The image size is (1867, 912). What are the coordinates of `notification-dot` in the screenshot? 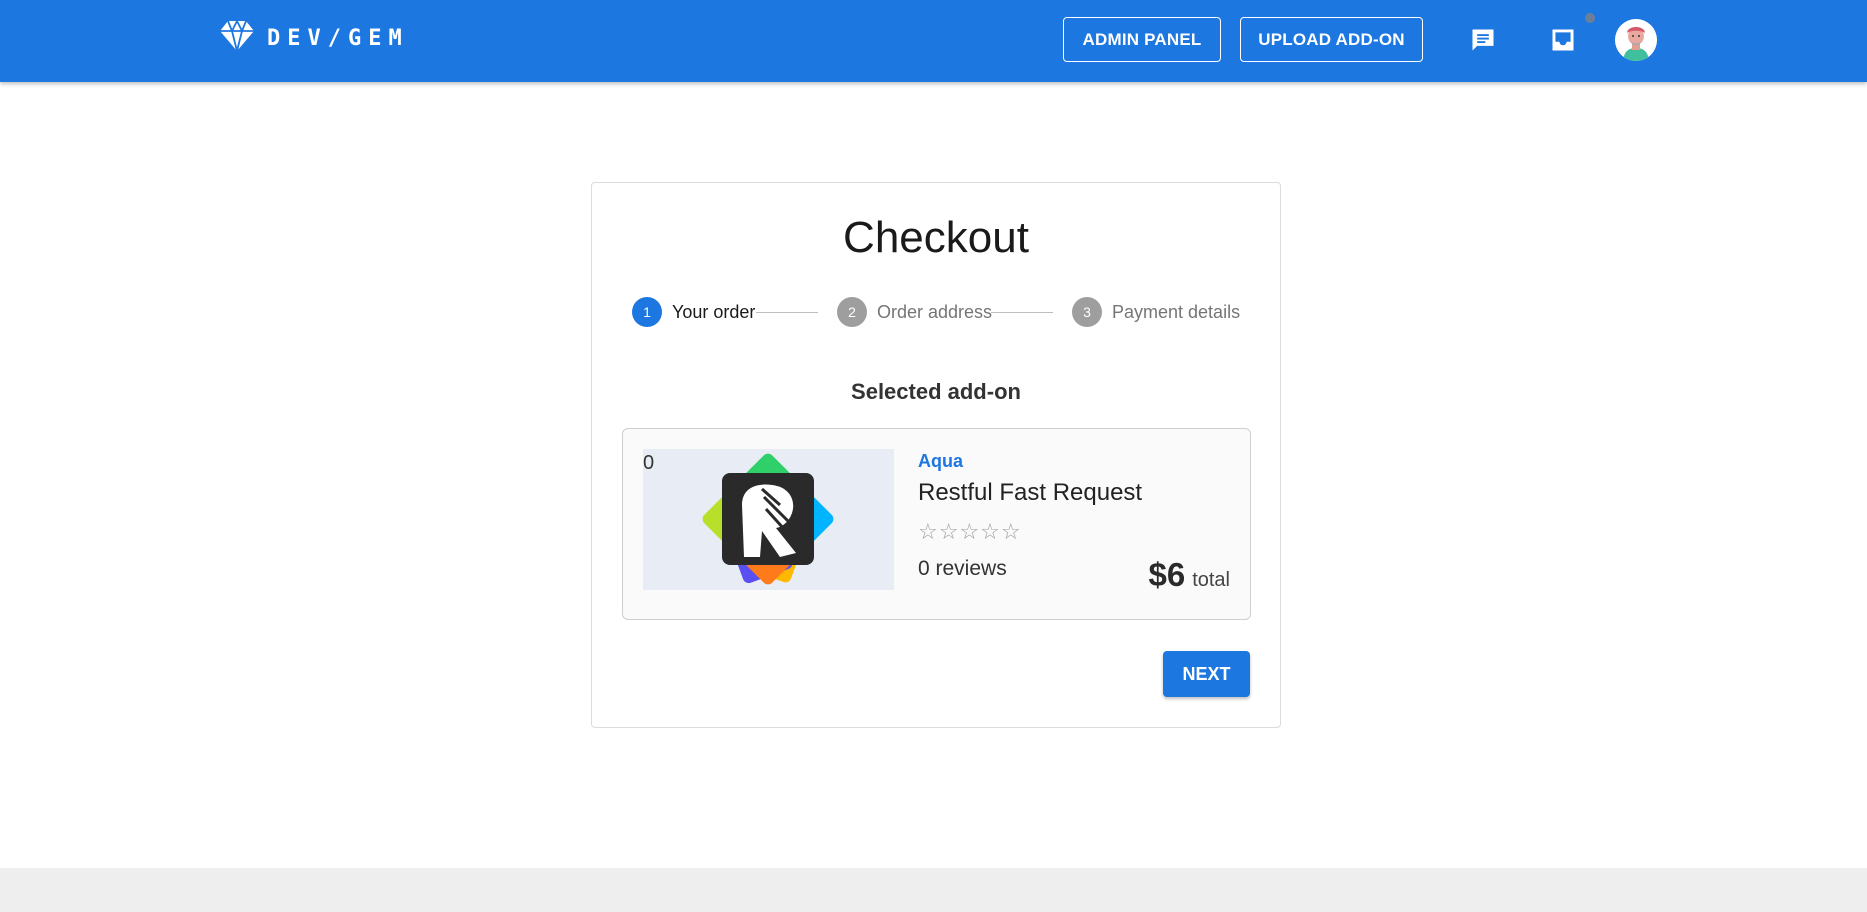 It's located at (1590, 18).